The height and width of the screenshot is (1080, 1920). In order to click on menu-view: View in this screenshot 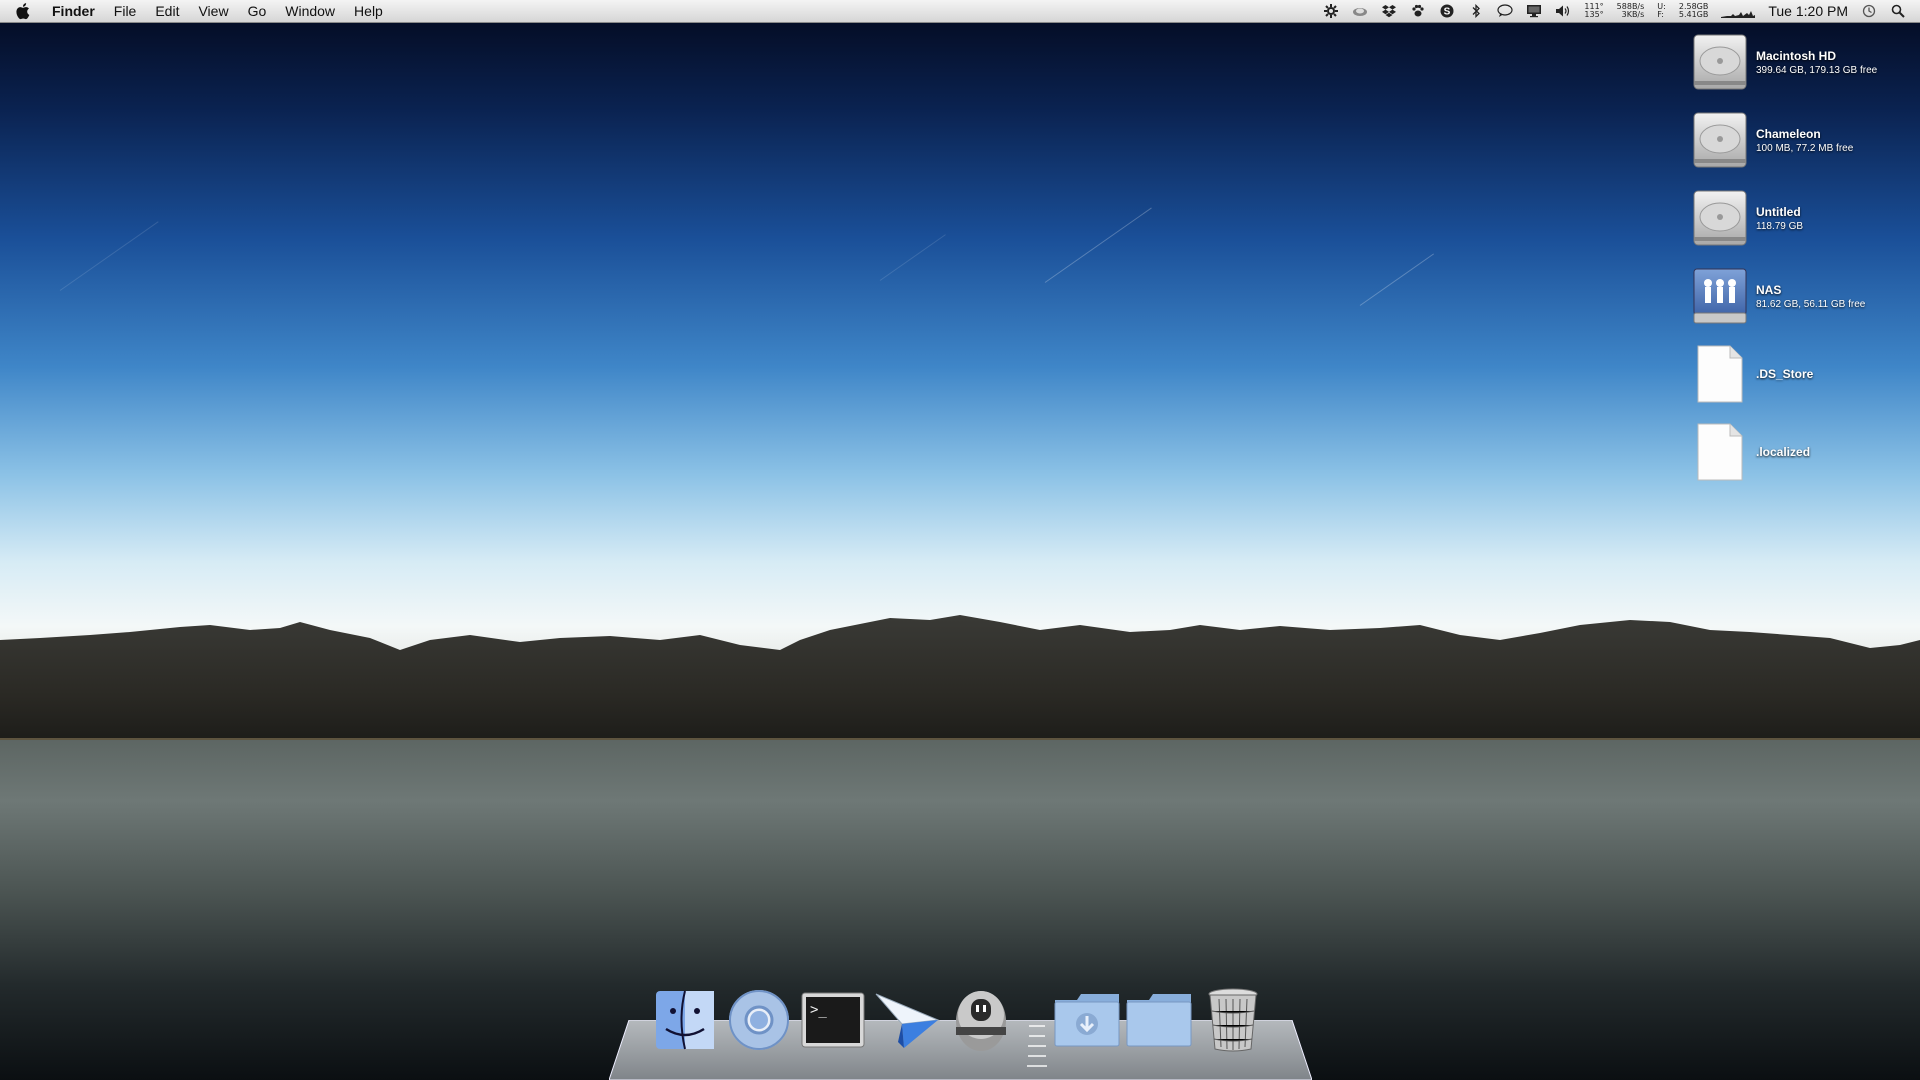, I will do `click(213, 11)`.